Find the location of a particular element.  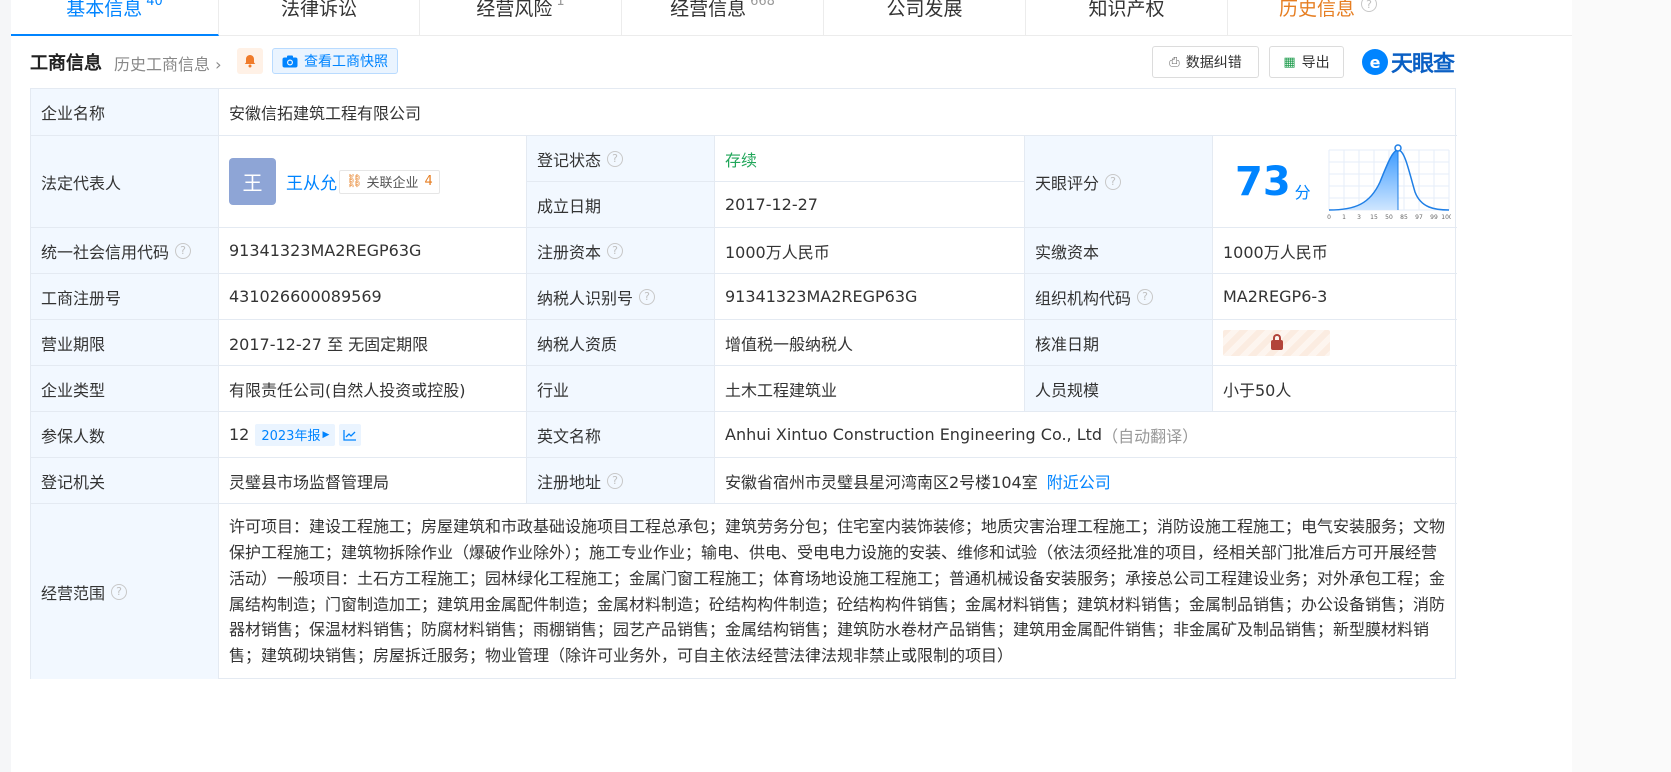

value-org-code: MA2REGP6-3 is located at coordinates (1335, 297).